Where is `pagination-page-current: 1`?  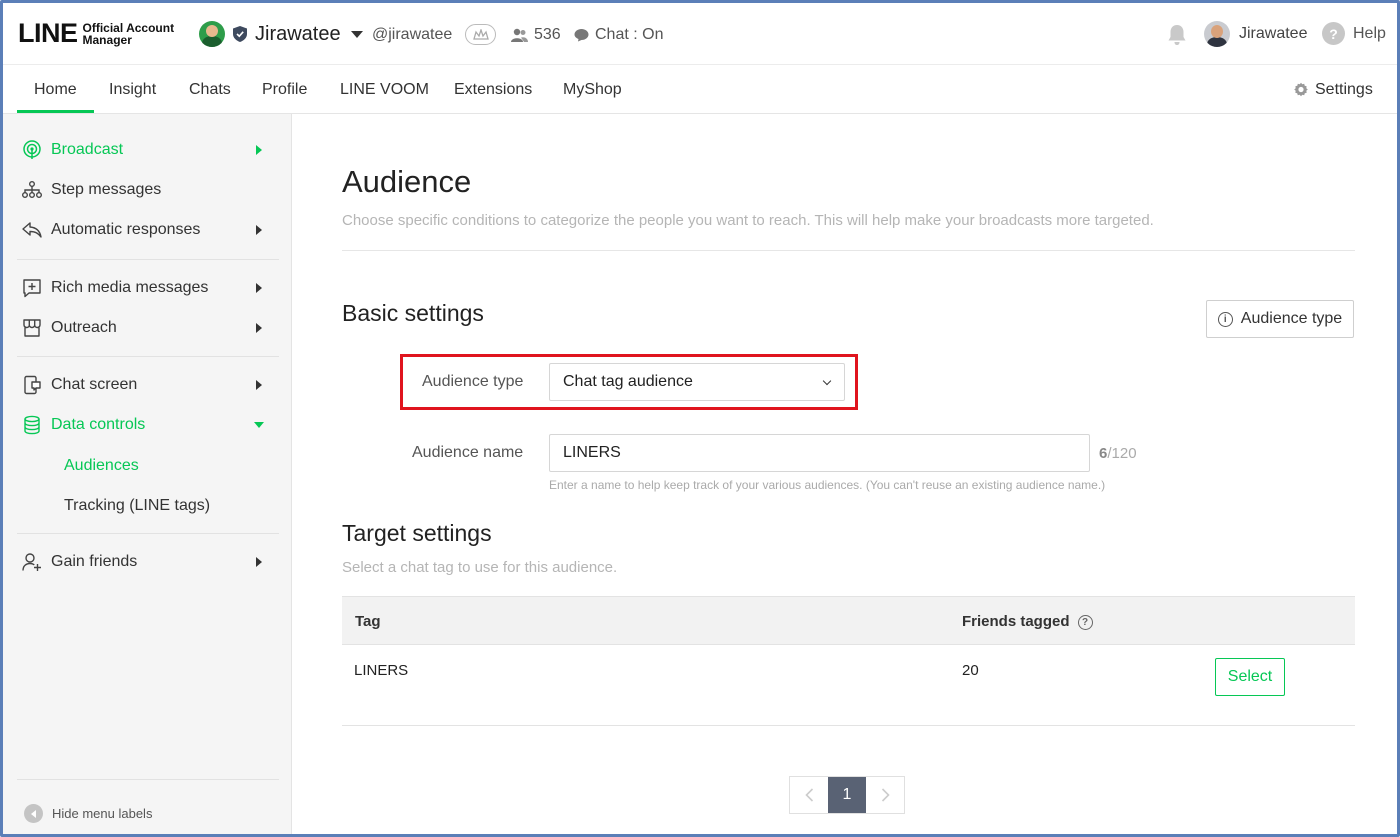 pagination-page-current: 1 is located at coordinates (847, 795).